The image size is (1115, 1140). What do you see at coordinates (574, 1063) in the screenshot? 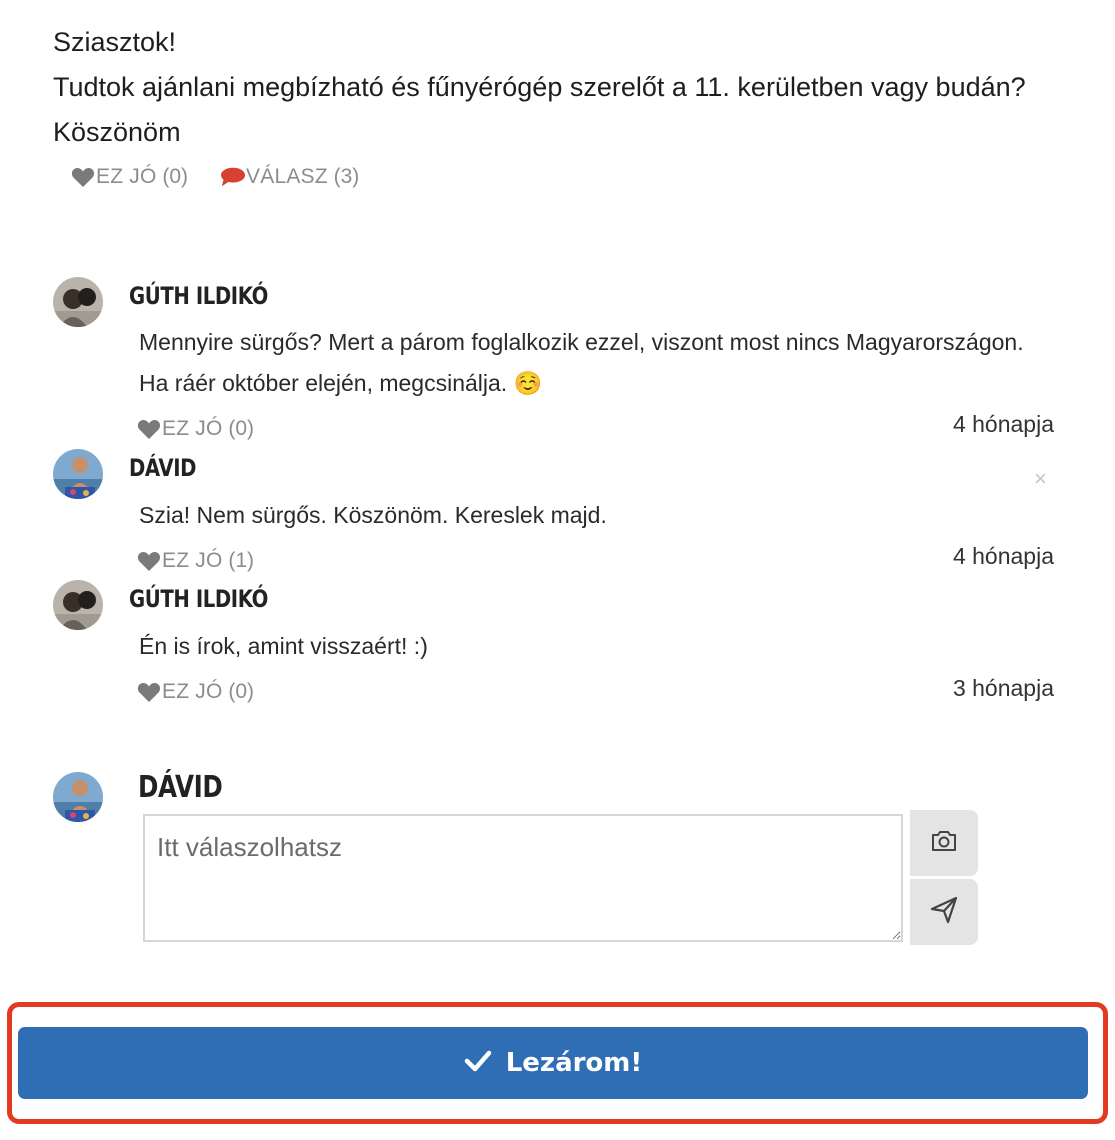
I see `close-thread-label: Lezárom!` at bounding box center [574, 1063].